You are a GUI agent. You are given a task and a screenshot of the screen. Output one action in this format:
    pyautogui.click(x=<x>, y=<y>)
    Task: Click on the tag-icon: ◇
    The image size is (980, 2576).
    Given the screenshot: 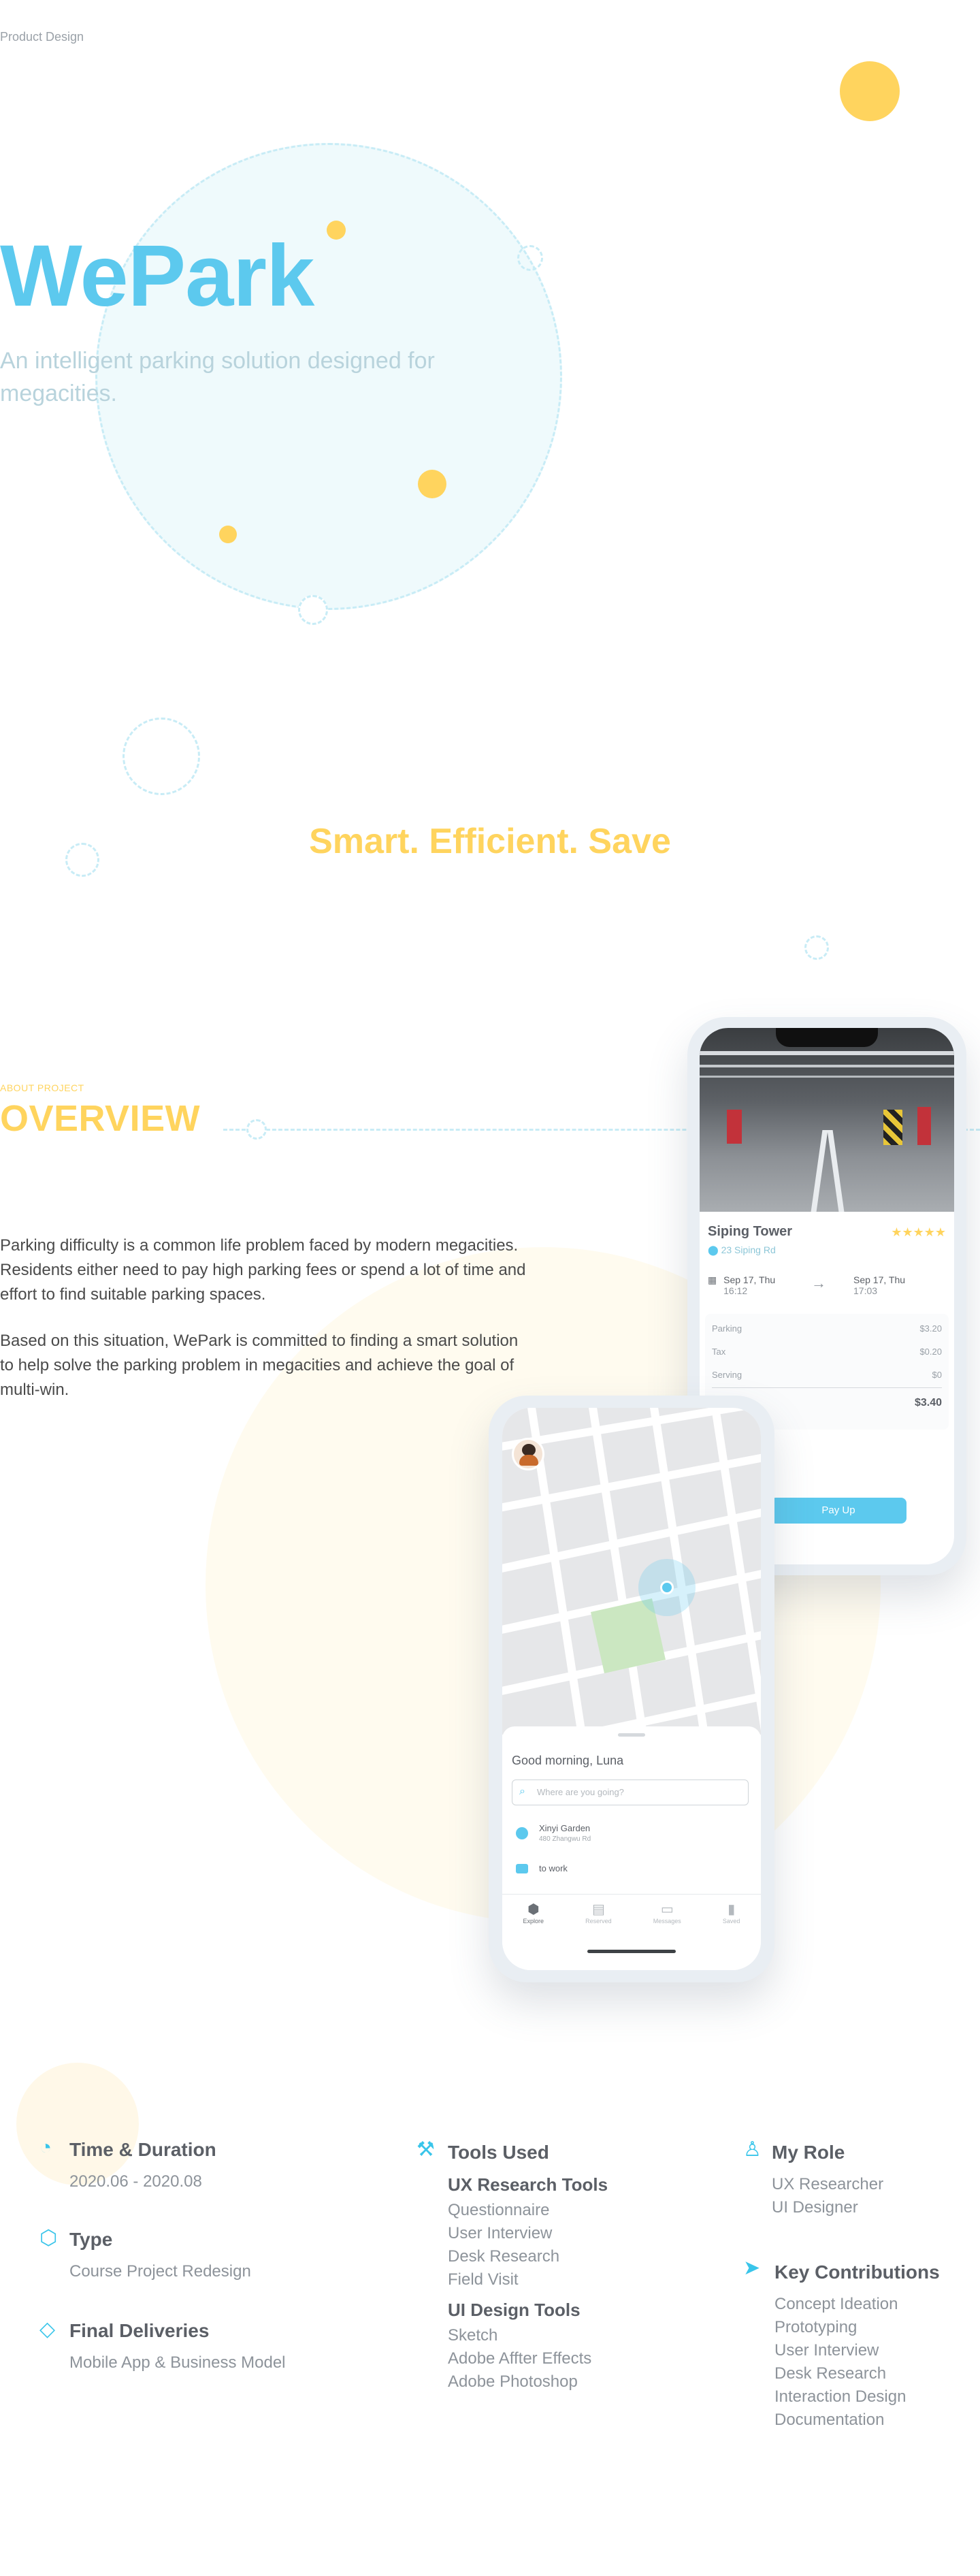 What is the action you would take?
    pyautogui.click(x=48, y=2329)
    